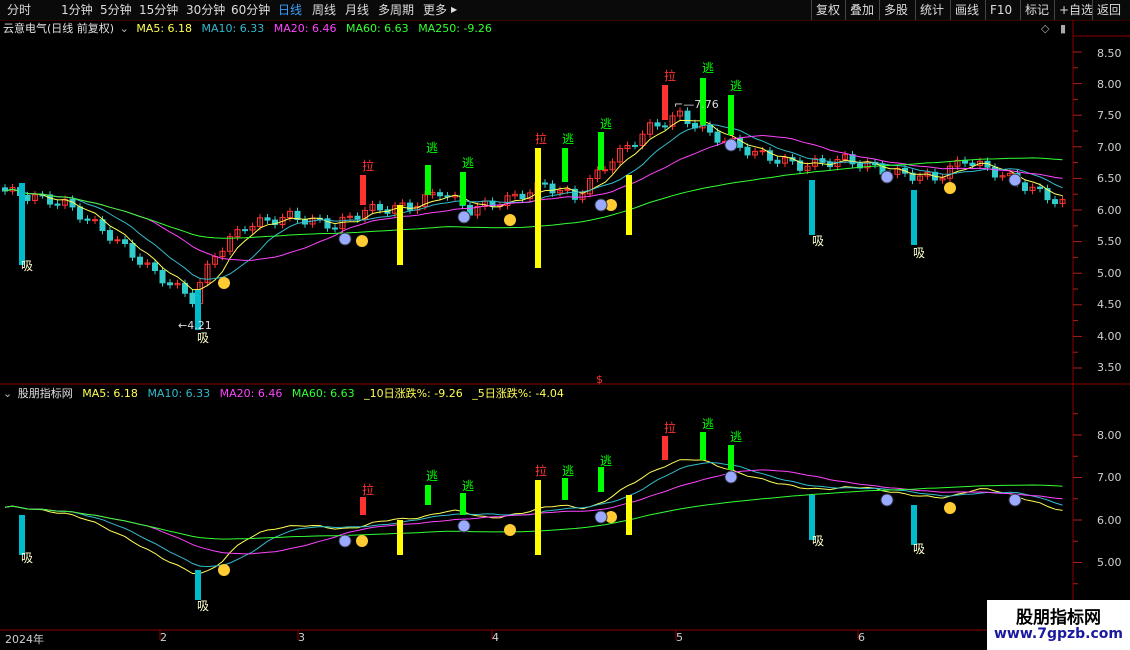 Image resolution: width=1130 pixels, height=650 pixels. Describe the element at coordinates (1109, 84) in the screenshot. I see `main-y-tick: 8.00` at that location.